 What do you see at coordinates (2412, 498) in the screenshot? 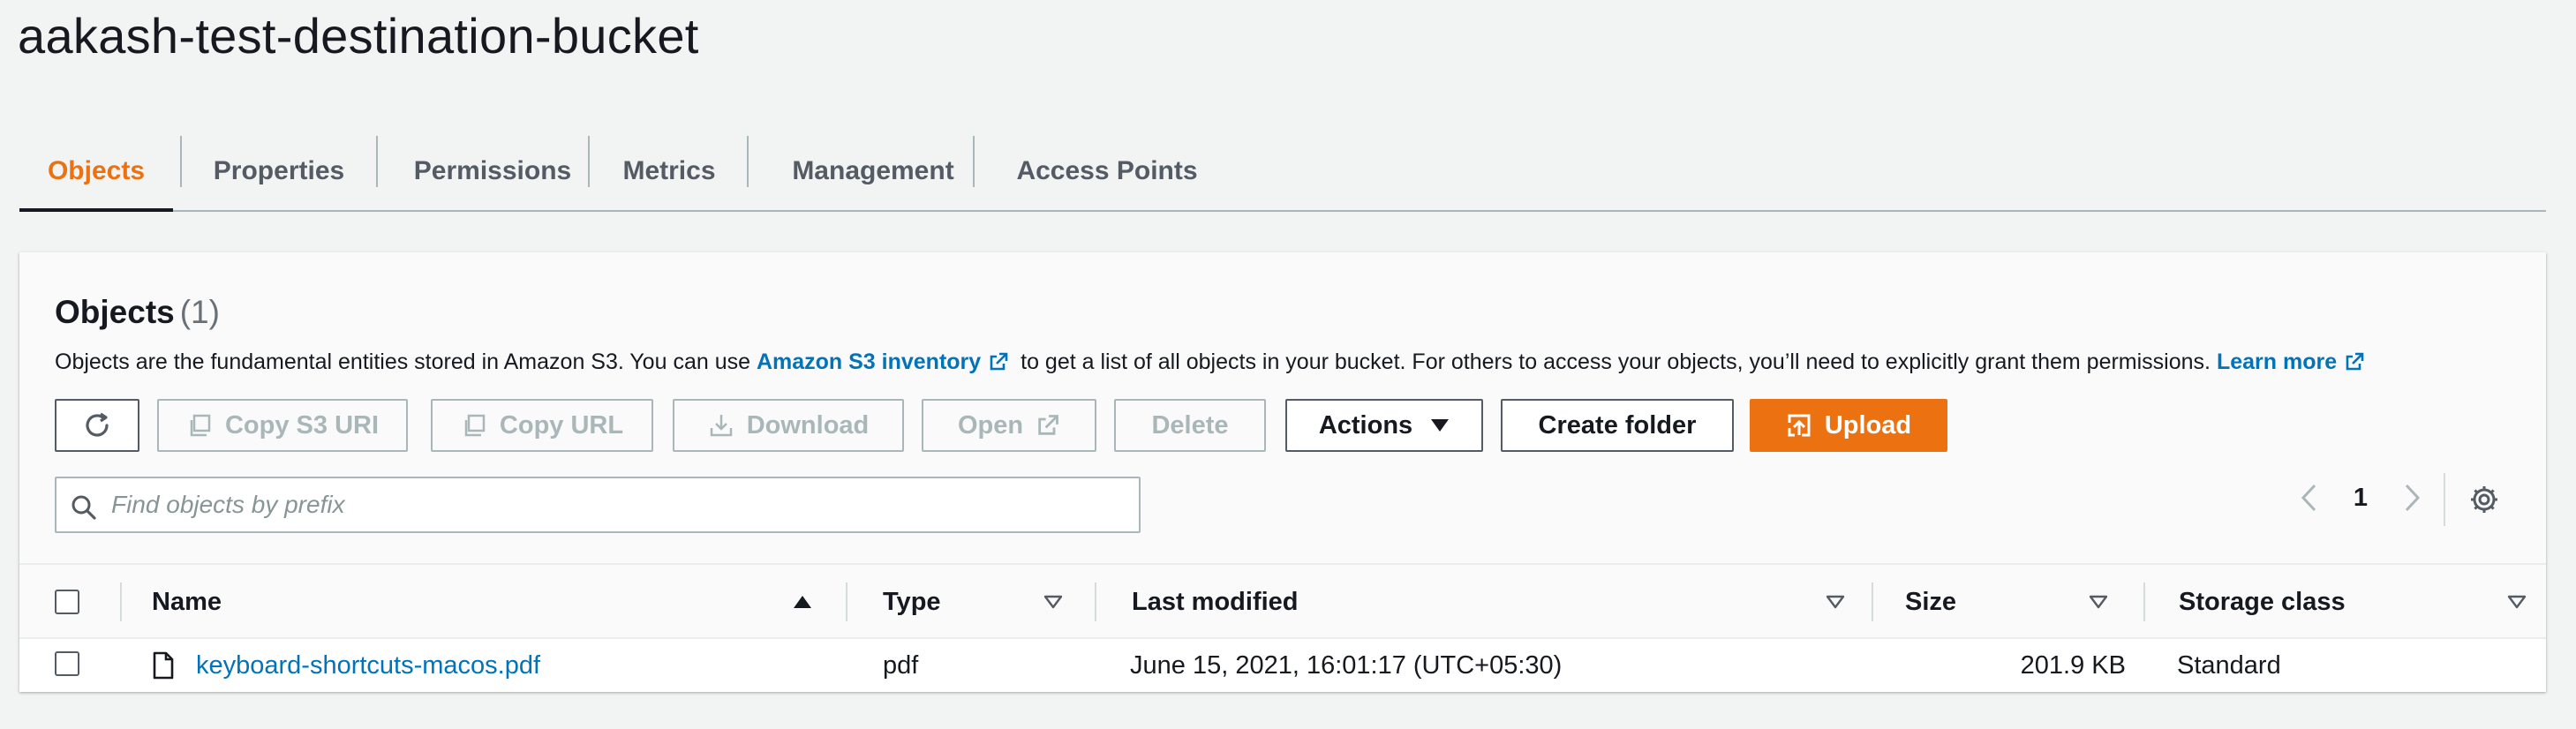
I see `next-page-icon` at bounding box center [2412, 498].